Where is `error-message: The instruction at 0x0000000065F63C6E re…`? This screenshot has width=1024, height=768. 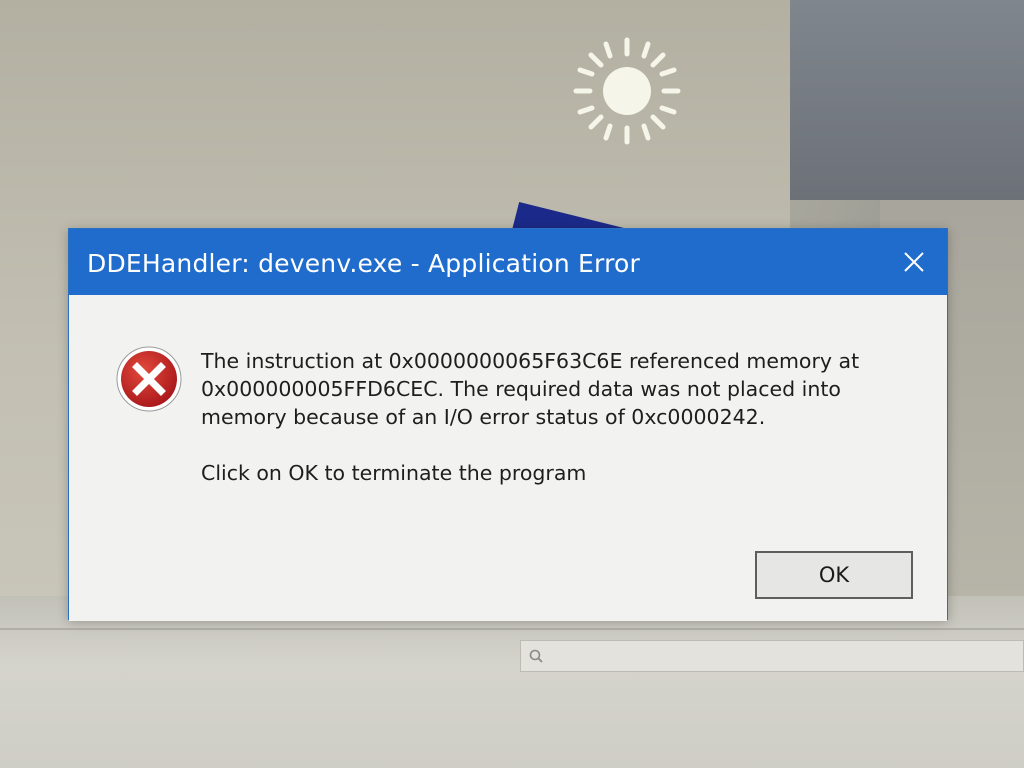 error-message: The instruction at 0x0000000065F63C6E re… is located at coordinates (561, 417).